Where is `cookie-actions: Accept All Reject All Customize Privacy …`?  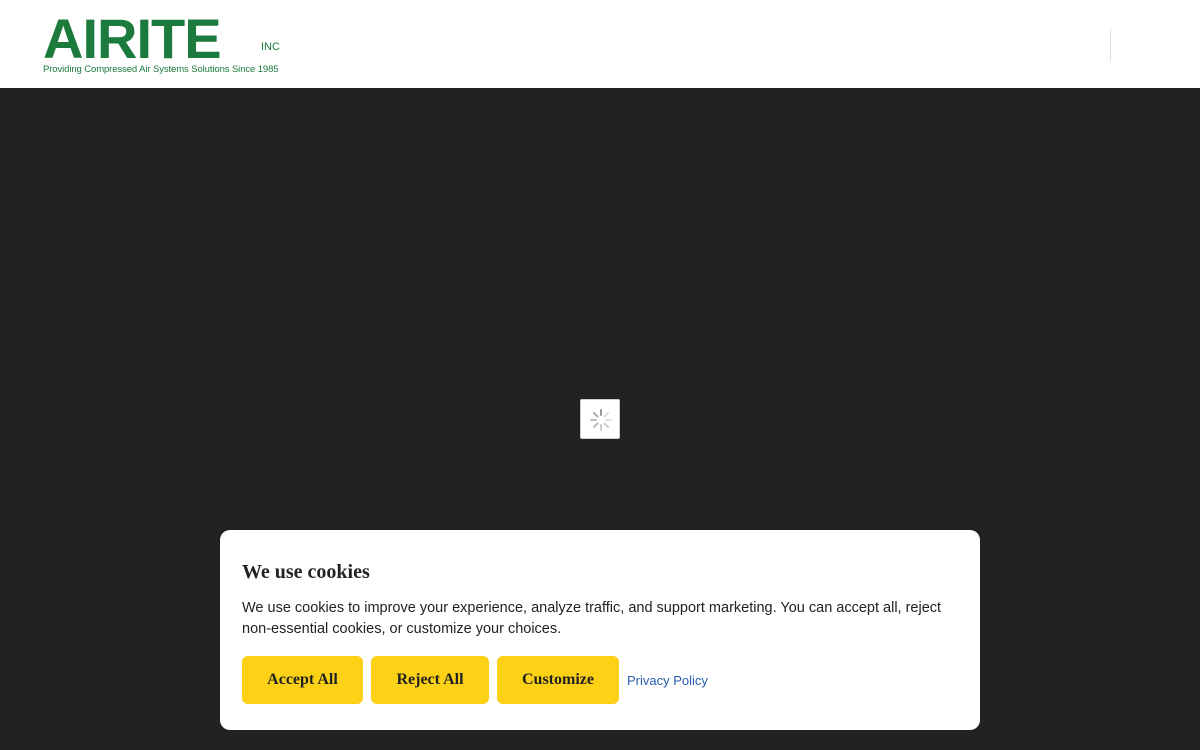 cookie-actions: Accept All Reject All Customize Privacy … is located at coordinates (475, 680).